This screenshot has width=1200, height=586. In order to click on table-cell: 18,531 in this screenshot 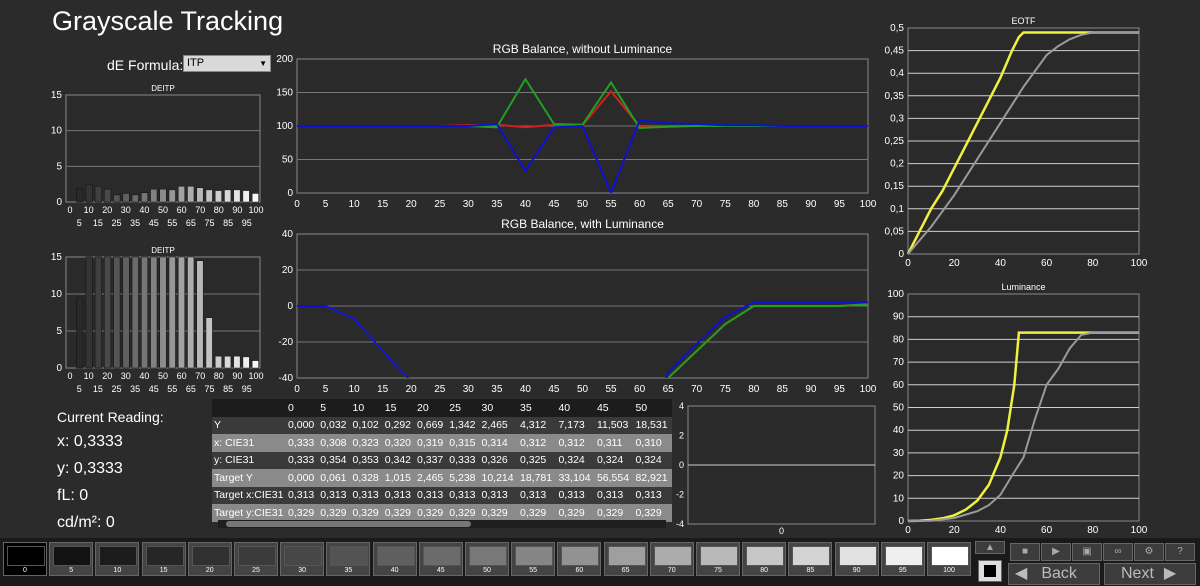, I will do `click(652, 425)`.